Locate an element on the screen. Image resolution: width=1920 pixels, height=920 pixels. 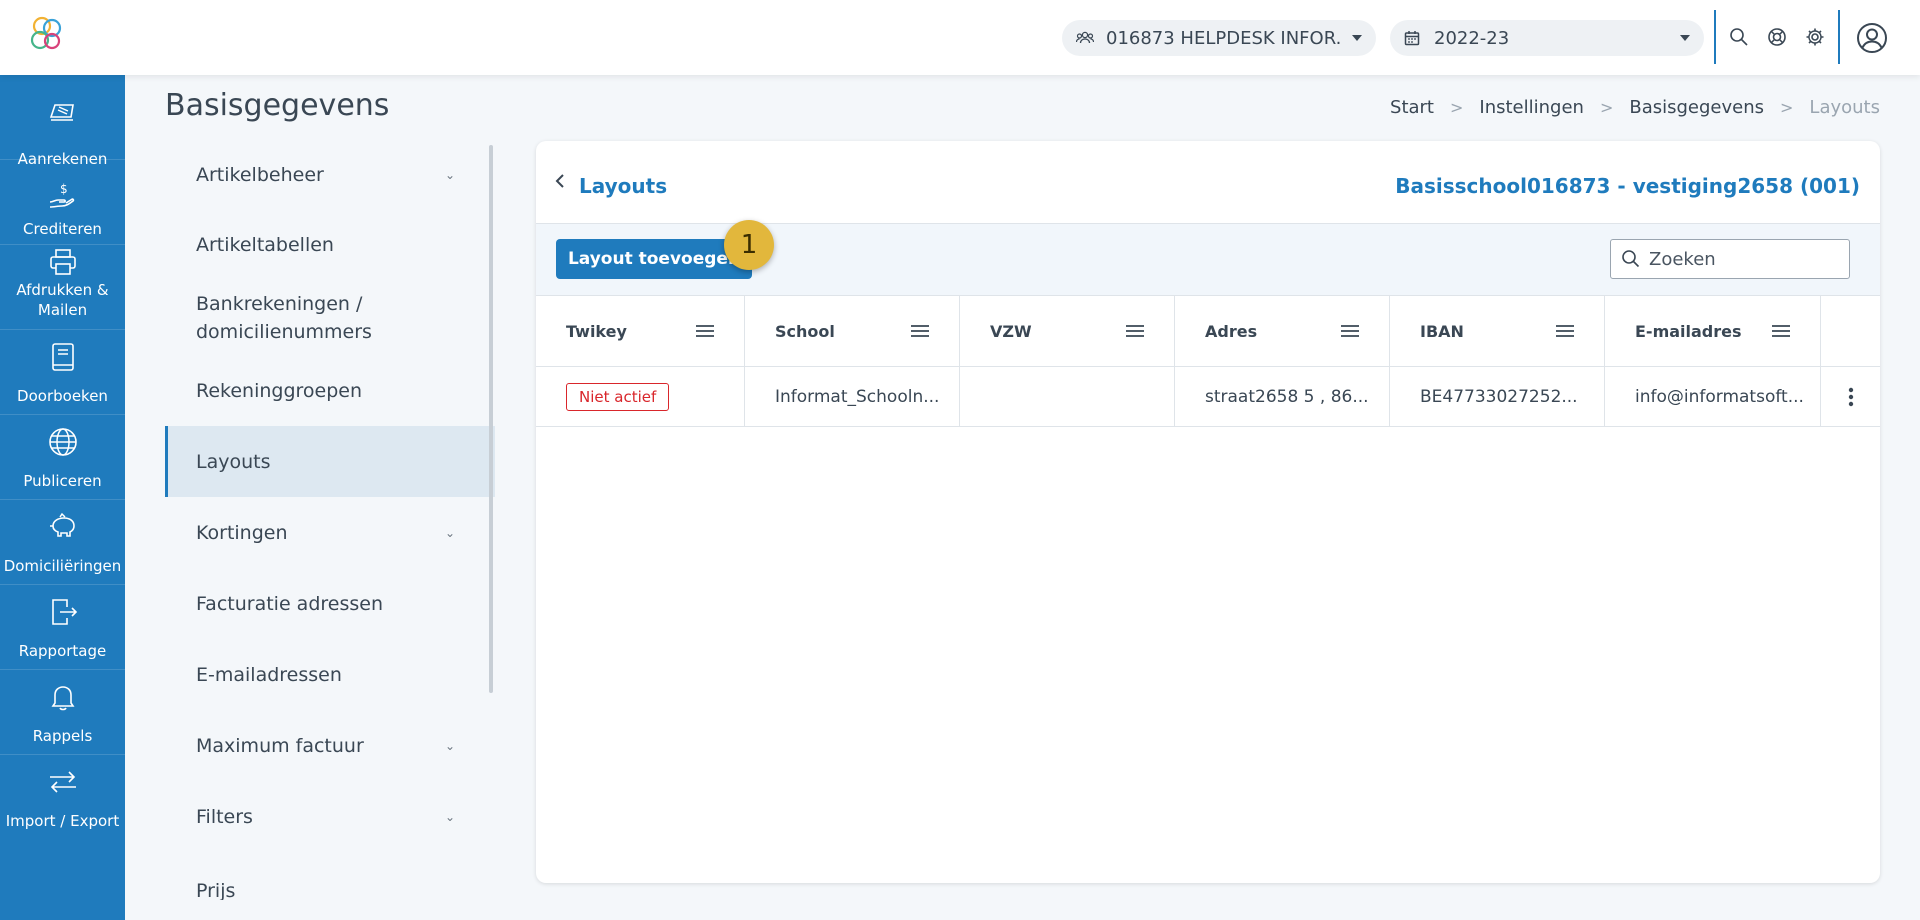
breadcrumb-start: Start is located at coordinates (1412, 107).